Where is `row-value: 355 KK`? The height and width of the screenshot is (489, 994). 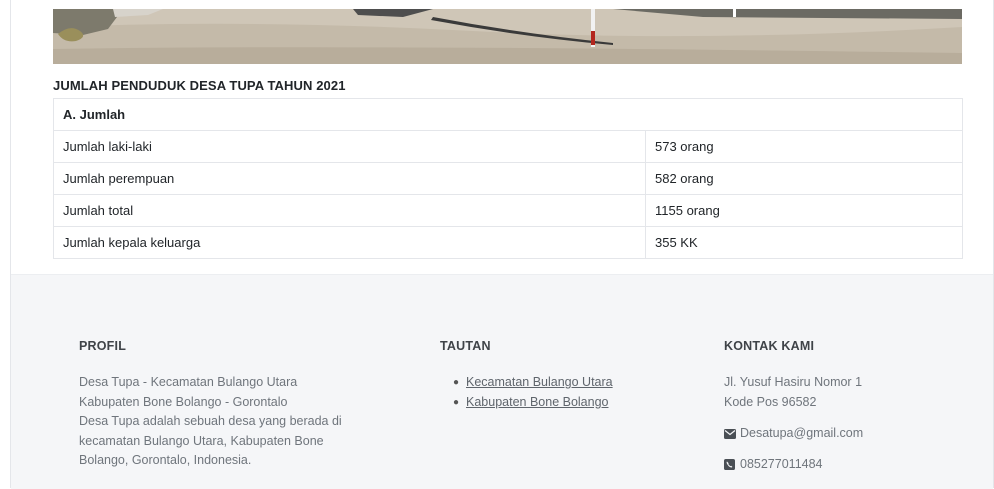
row-value: 355 KK is located at coordinates (804, 242).